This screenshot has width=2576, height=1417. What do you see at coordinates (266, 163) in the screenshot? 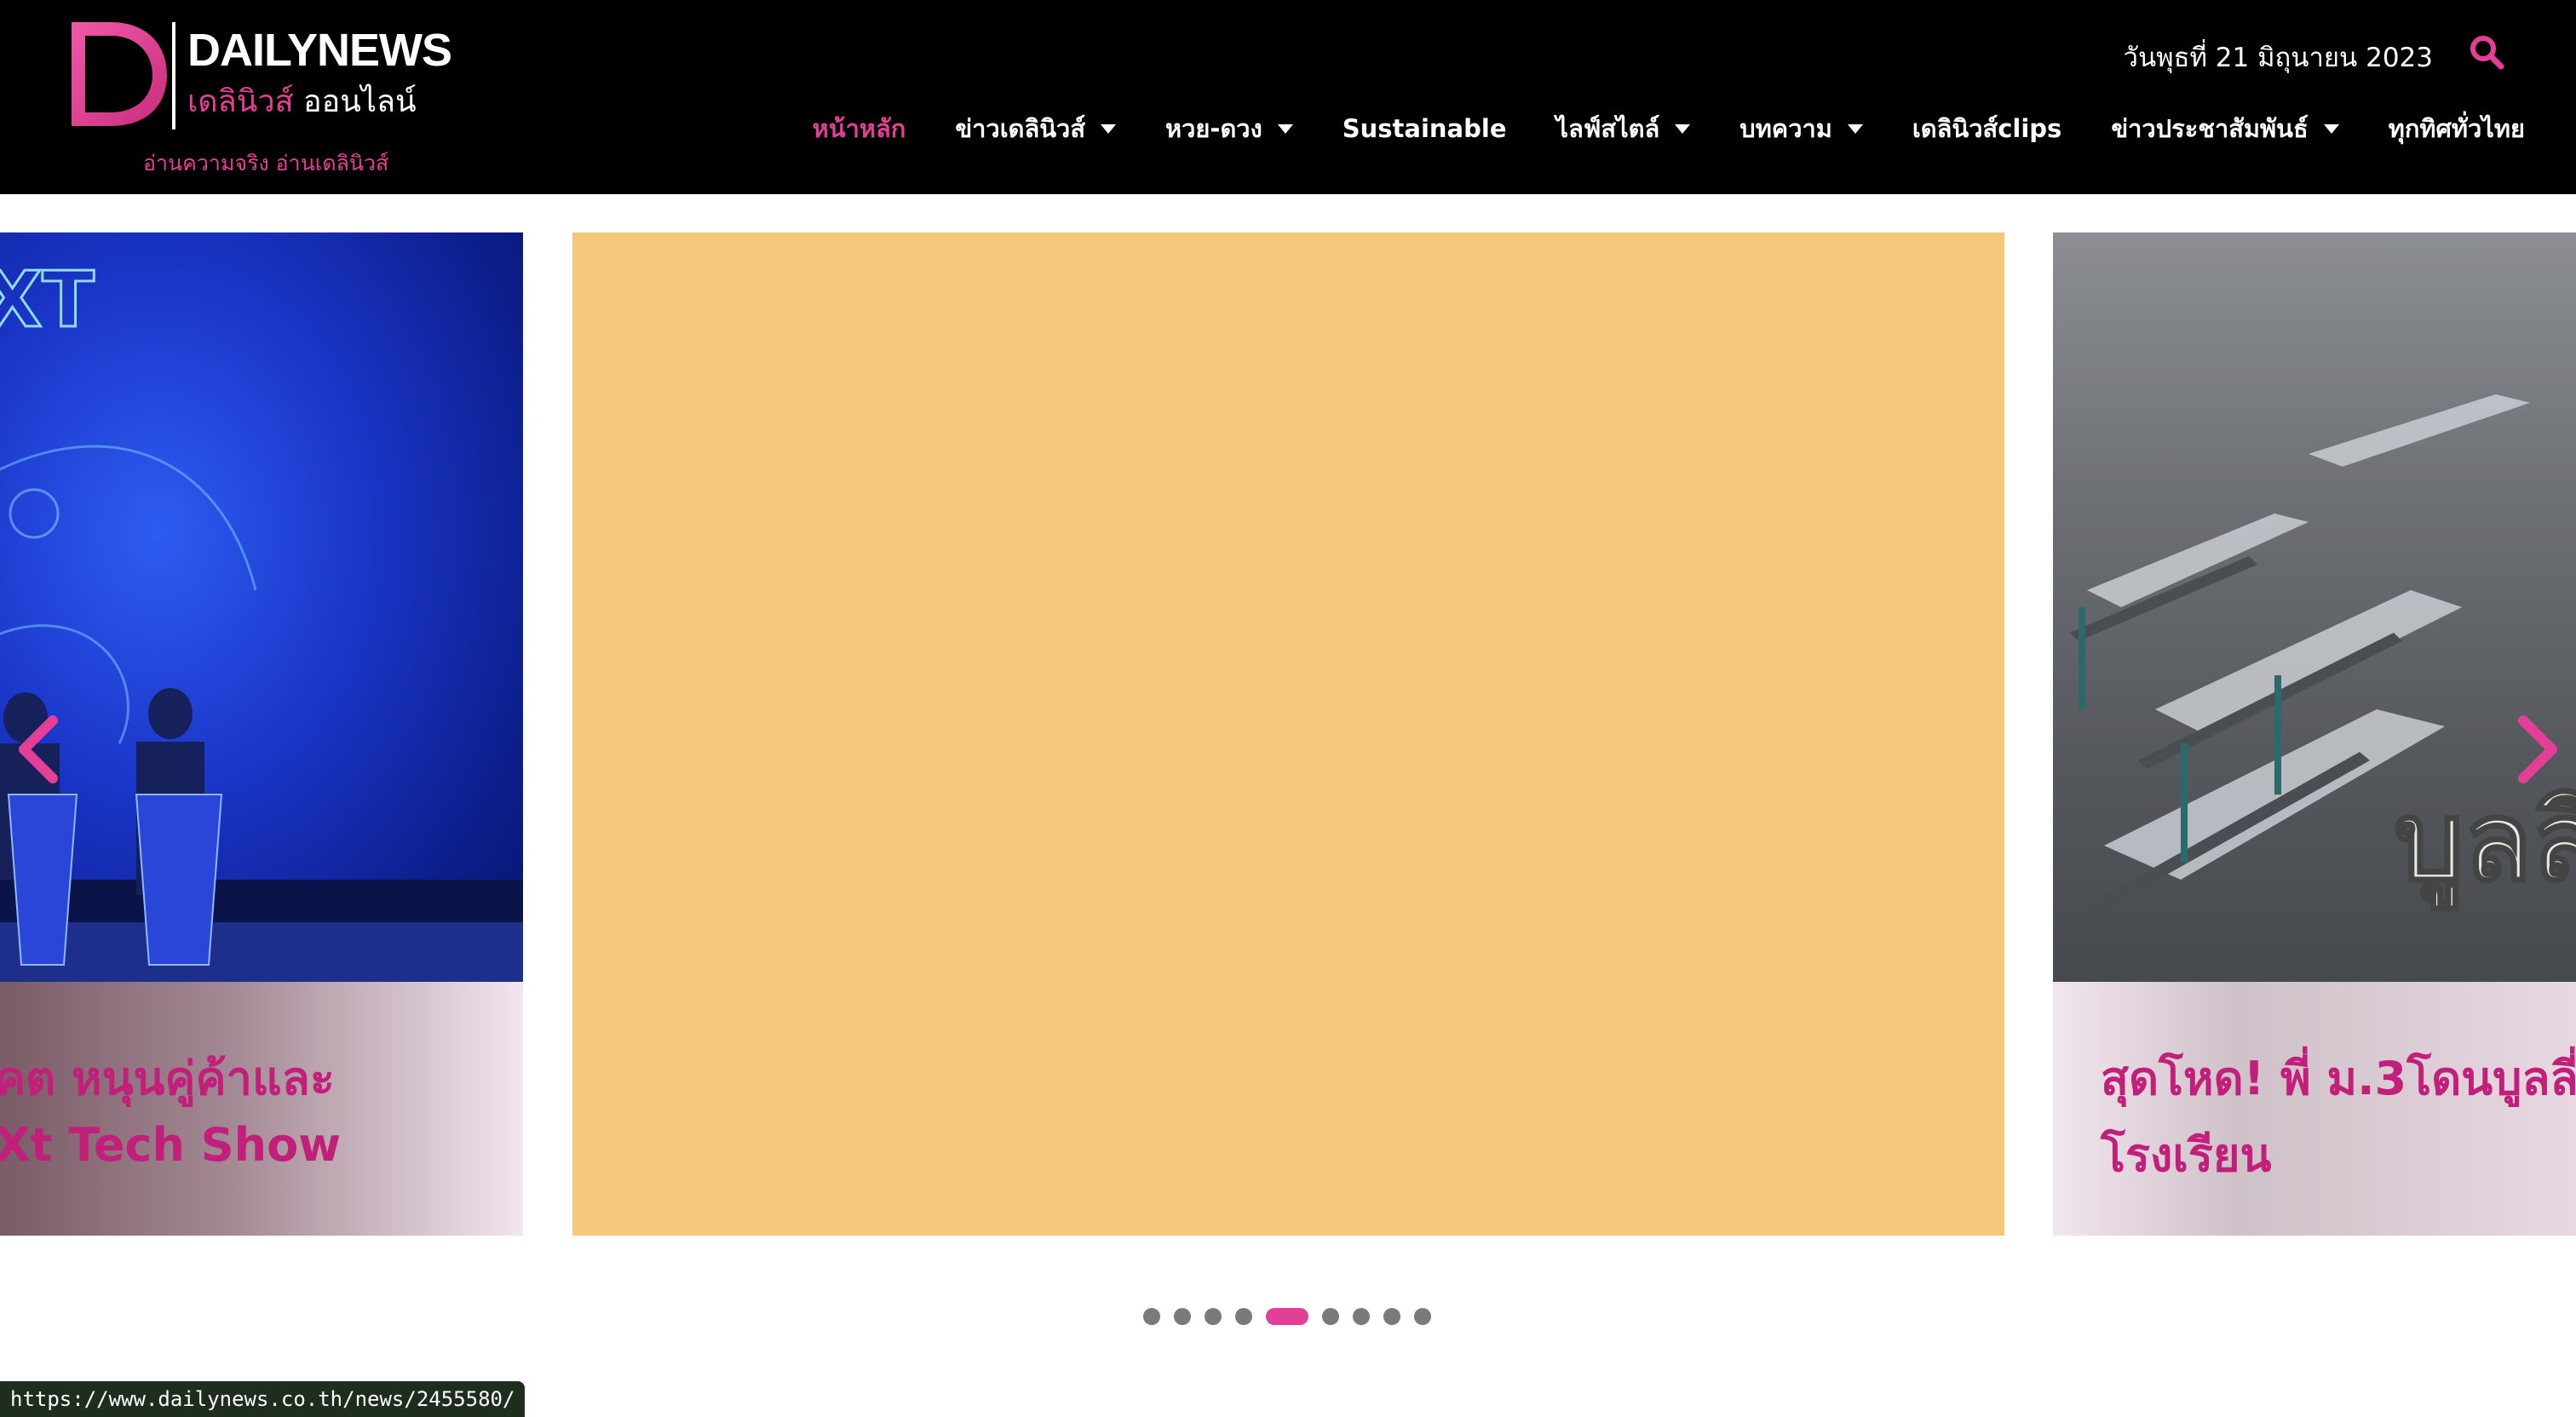
I see `logo-tagline: อ่านความจริง อ่านเดลินิวส์` at bounding box center [266, 163].